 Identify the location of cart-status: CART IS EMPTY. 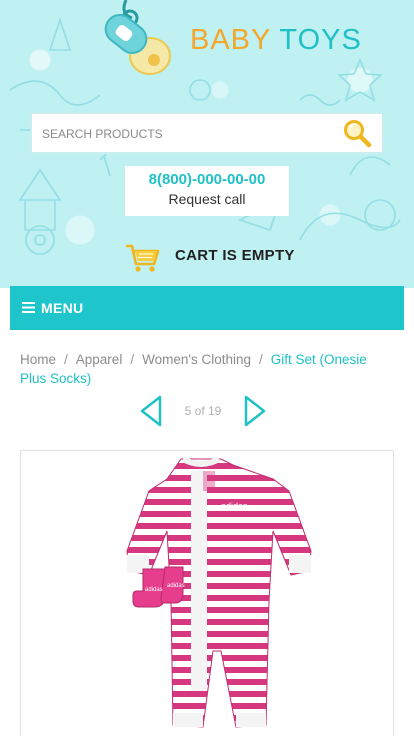
(235, 255).